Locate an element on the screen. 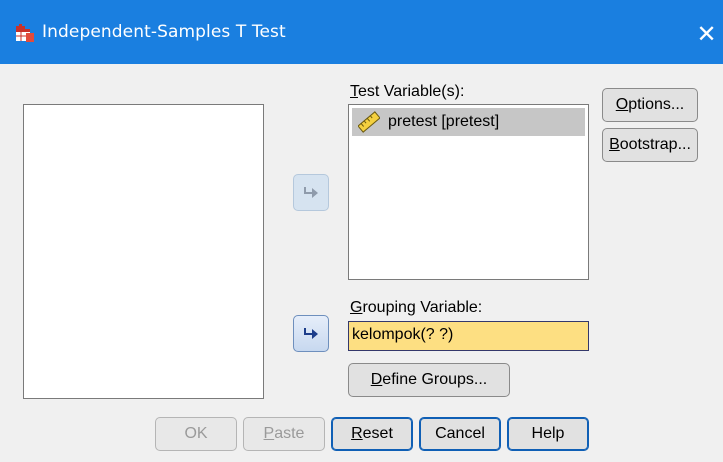 The width and height of the screenshot is (723, 462). move-to-test-variables-button is located at coordinates (311, 192).